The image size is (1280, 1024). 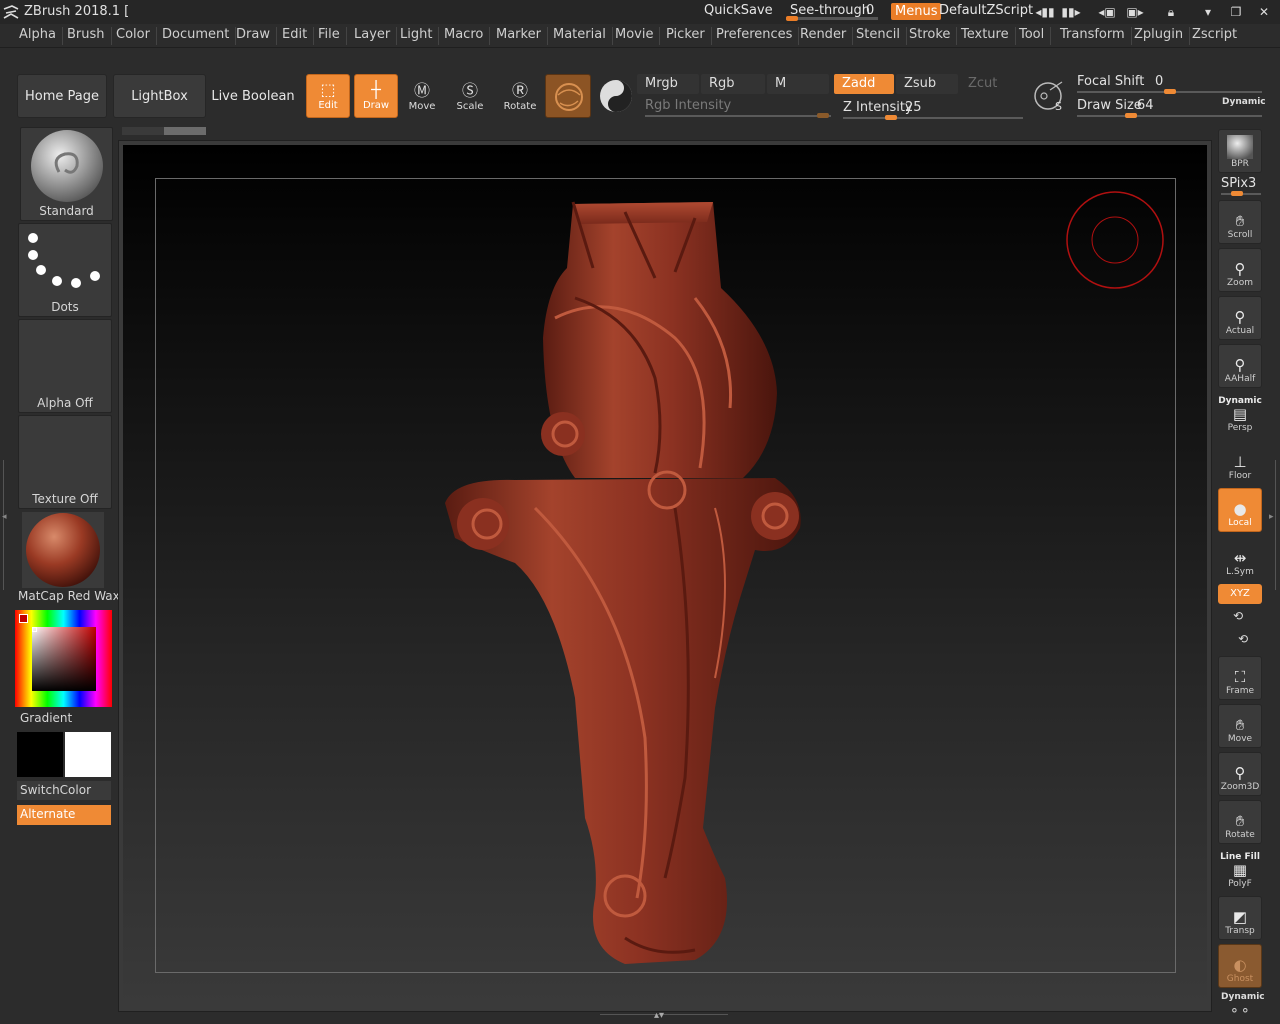 What do you see at coordinates (466, 36) in the screenshot?
I see `menu-macro: Macro` at bounding box center [466, 36].